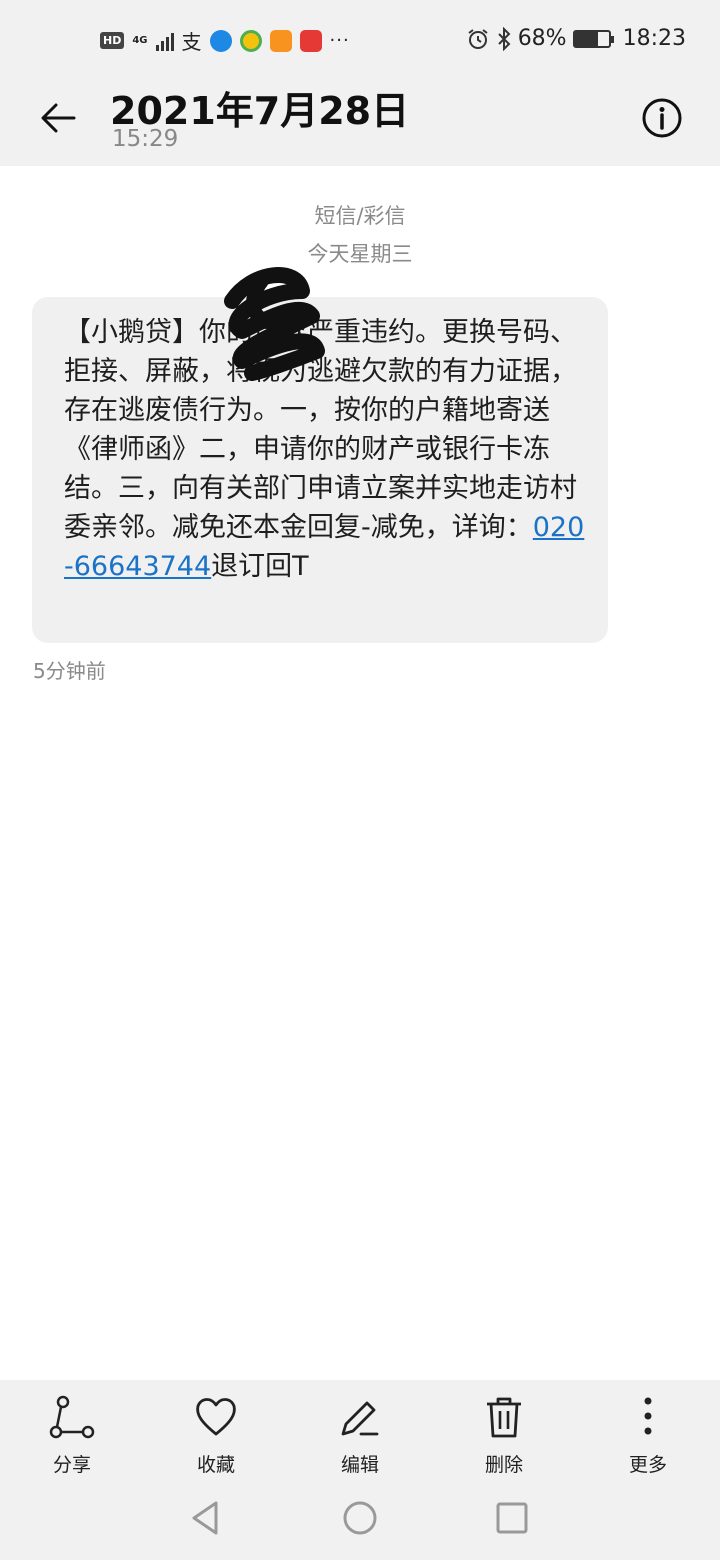  What do you see at coordinates (648, 1416) in the screenshot?
I see `more-vertical-icon` at bounding box center [648, 1416].